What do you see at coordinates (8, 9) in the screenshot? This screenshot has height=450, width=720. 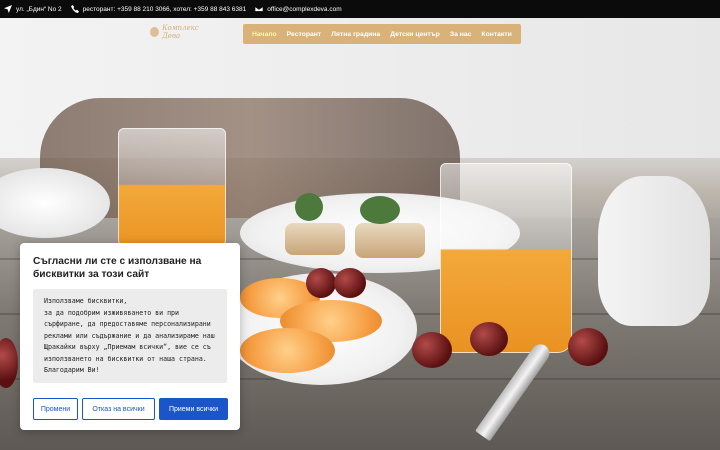 I see `location-arrow-icon` at bounding box center [8, 9].